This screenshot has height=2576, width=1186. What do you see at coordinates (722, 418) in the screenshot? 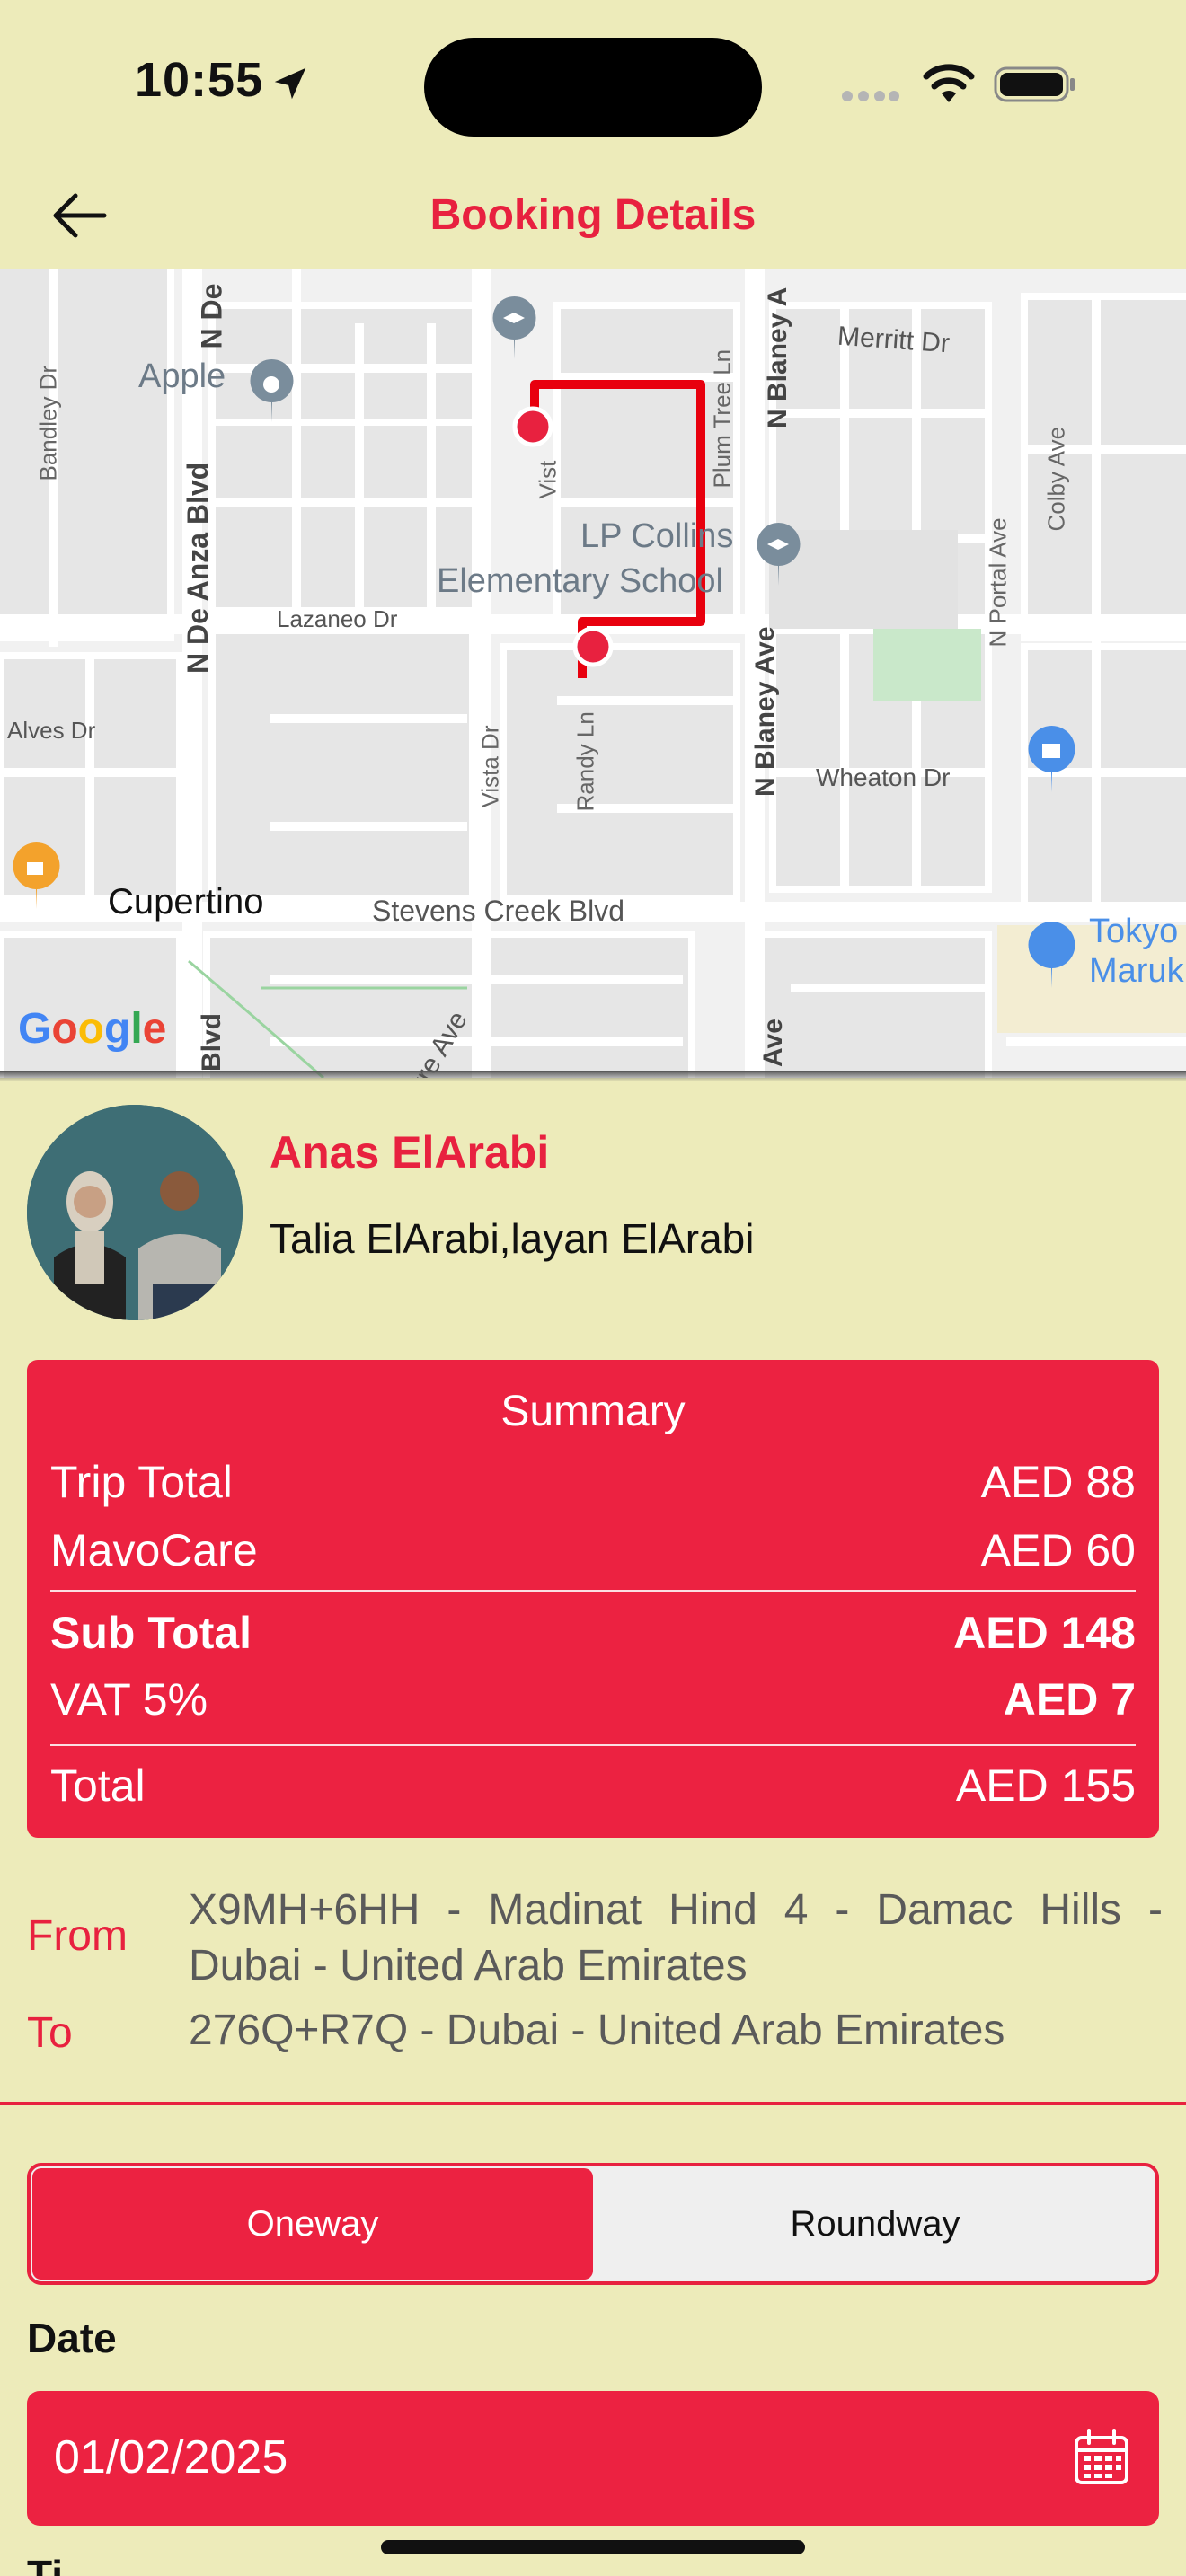
I see `map-label-plum-tree: Plum Tree Ln` at bounding box center [722, 418].